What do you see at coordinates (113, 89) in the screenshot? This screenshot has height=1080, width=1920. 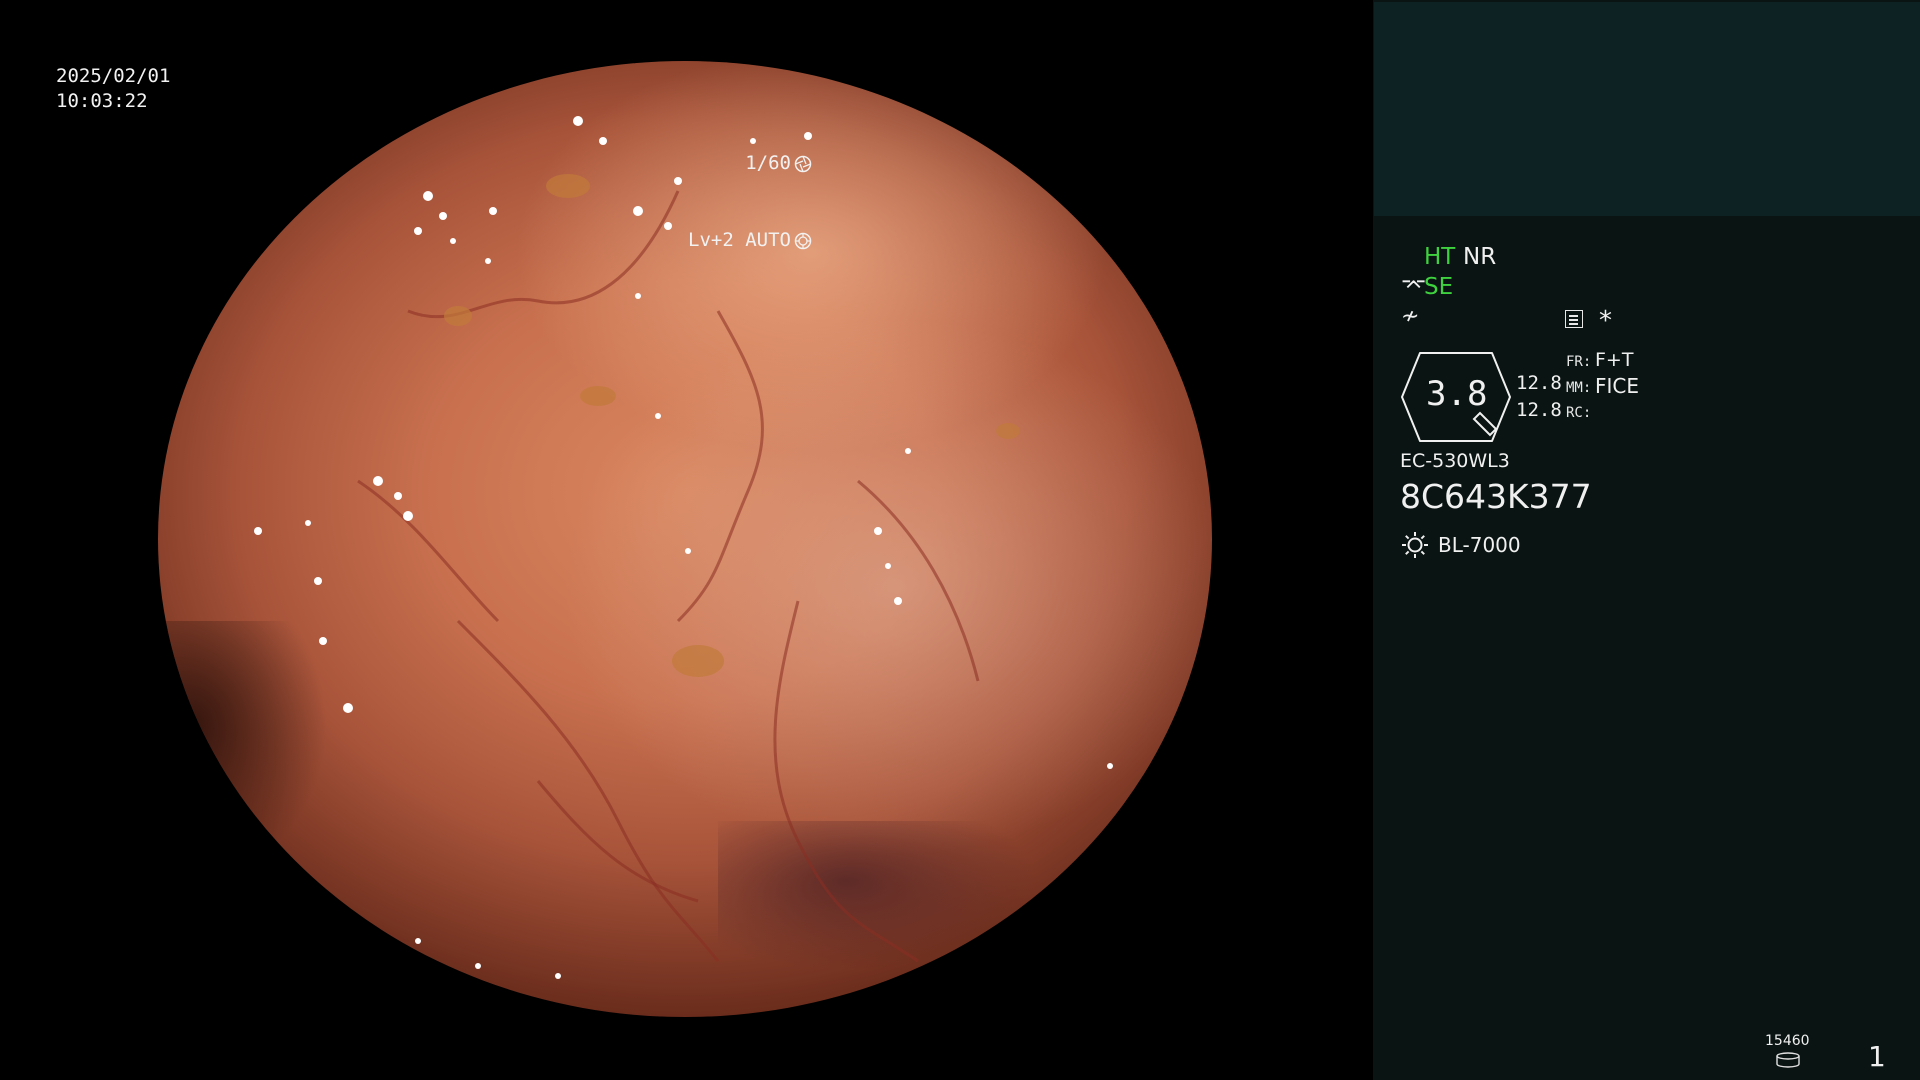 I see `timestamp: 2025/02/01 10:03:22` at bounding box center [113, 89].